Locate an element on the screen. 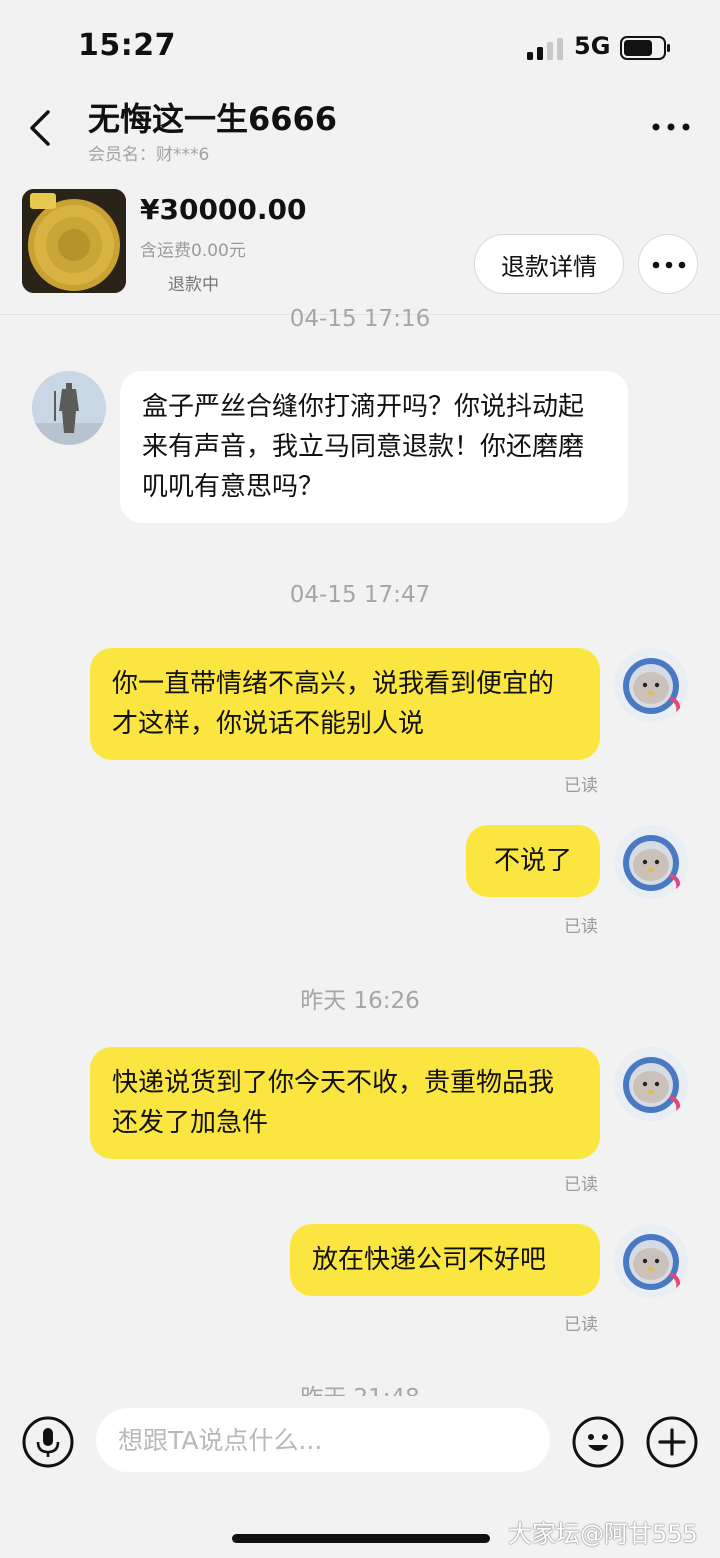  gold-medal-image is located at coordinates (74, 241).